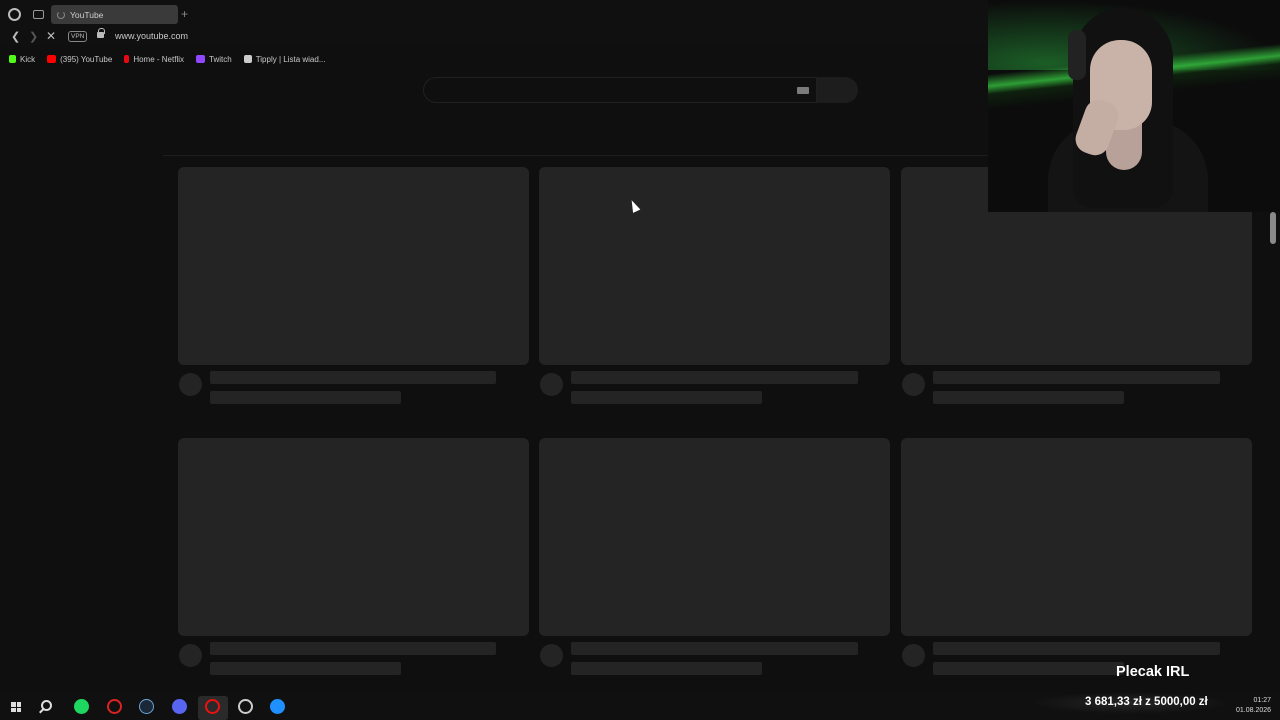  I want to click on clock-date: 01.08.2026, so click(1254, 710).